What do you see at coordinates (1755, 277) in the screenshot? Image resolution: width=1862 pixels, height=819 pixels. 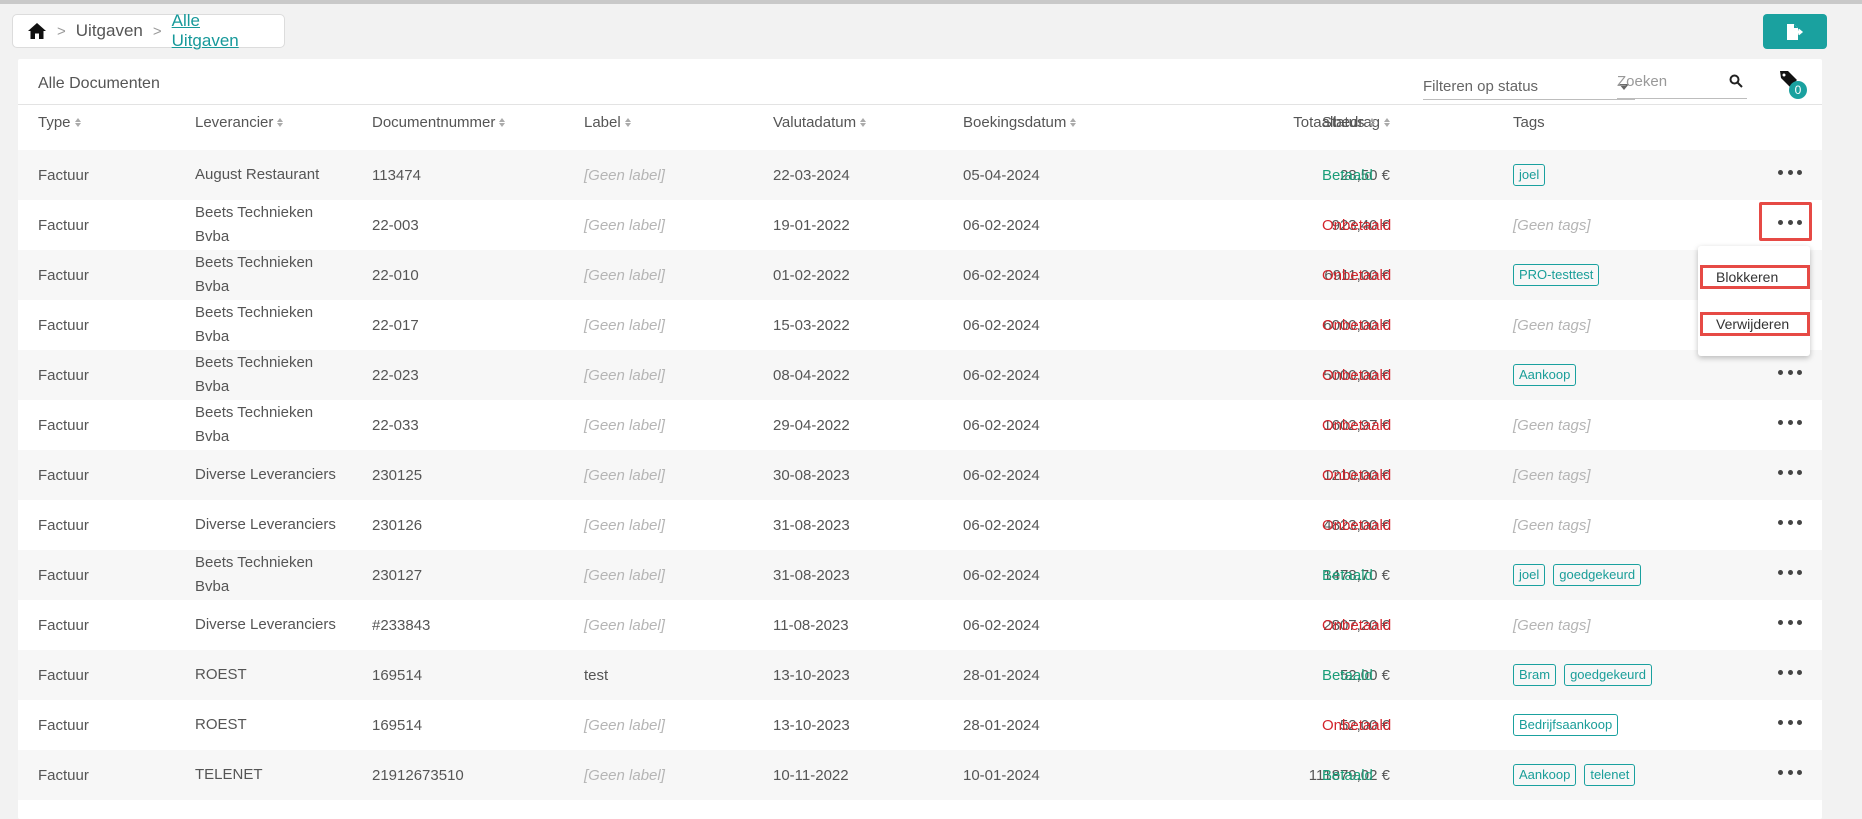 I see `menu-item-blokkeren: Blokkeren` at bounding box center [1755, 277].